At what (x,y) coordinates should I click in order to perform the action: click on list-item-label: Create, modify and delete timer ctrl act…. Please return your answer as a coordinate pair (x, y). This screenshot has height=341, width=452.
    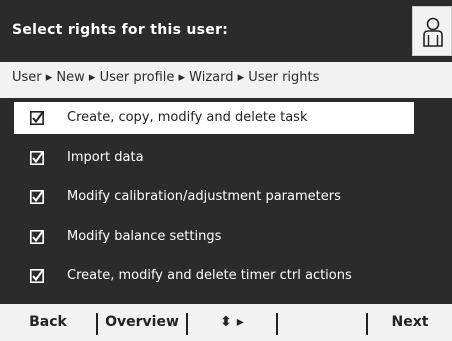
    Looking at the image, I should click on (209, 275).